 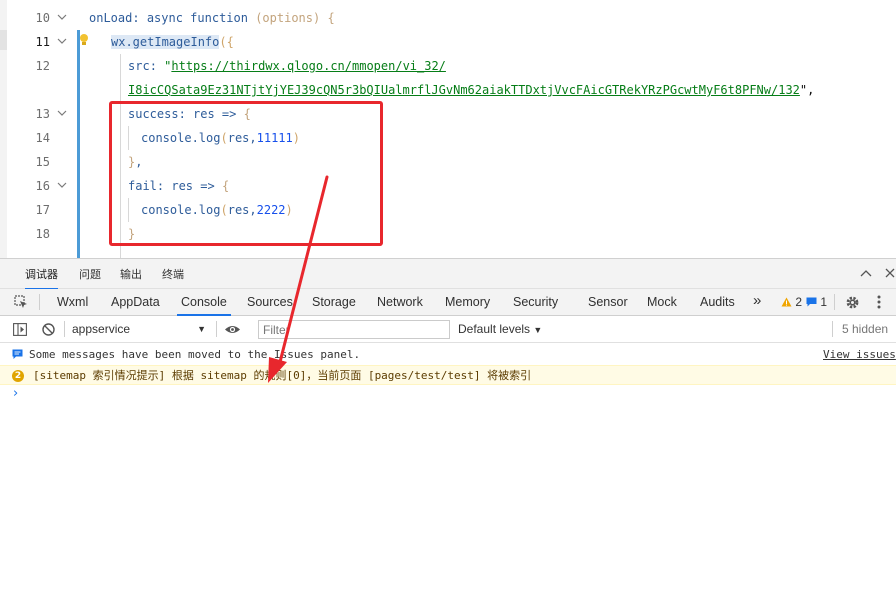 I want to click on code-text: fail: res => {, so click(x=178, y=186).